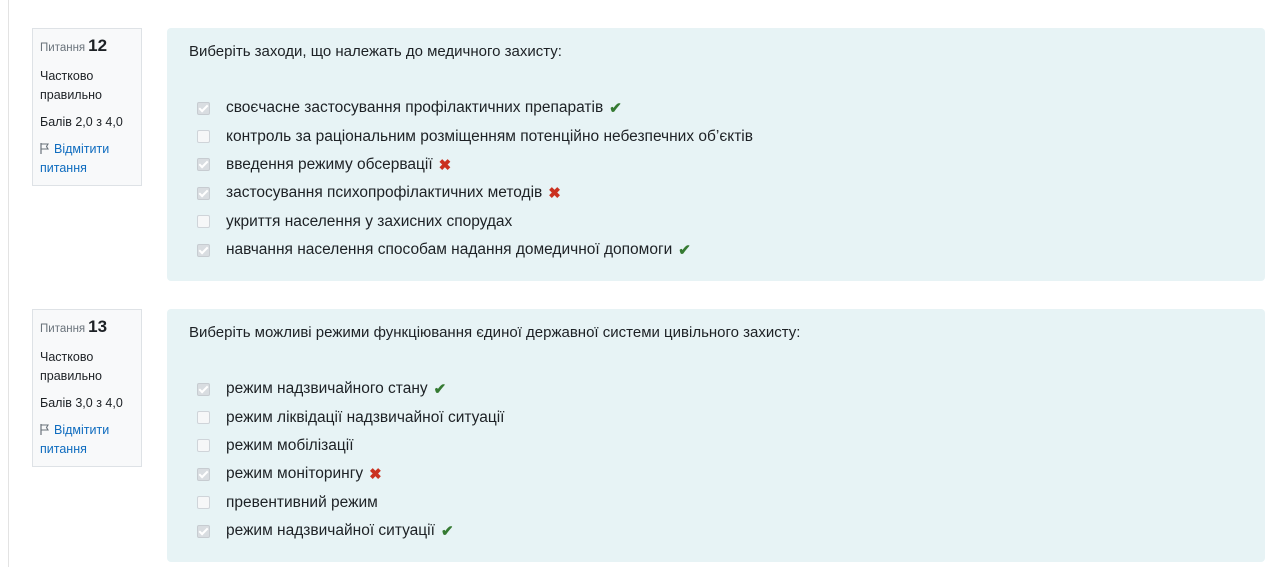  I want to click on question-number-line: Питання 12, so click(87, 48).